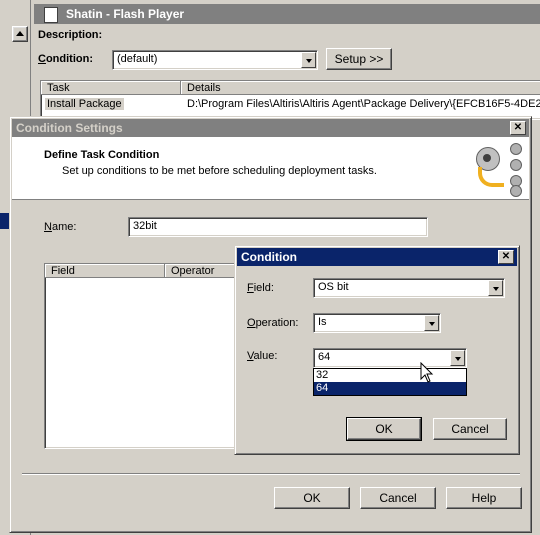 The image size is (540, 535). I want to click on help-button: Help, so click(484, 498).